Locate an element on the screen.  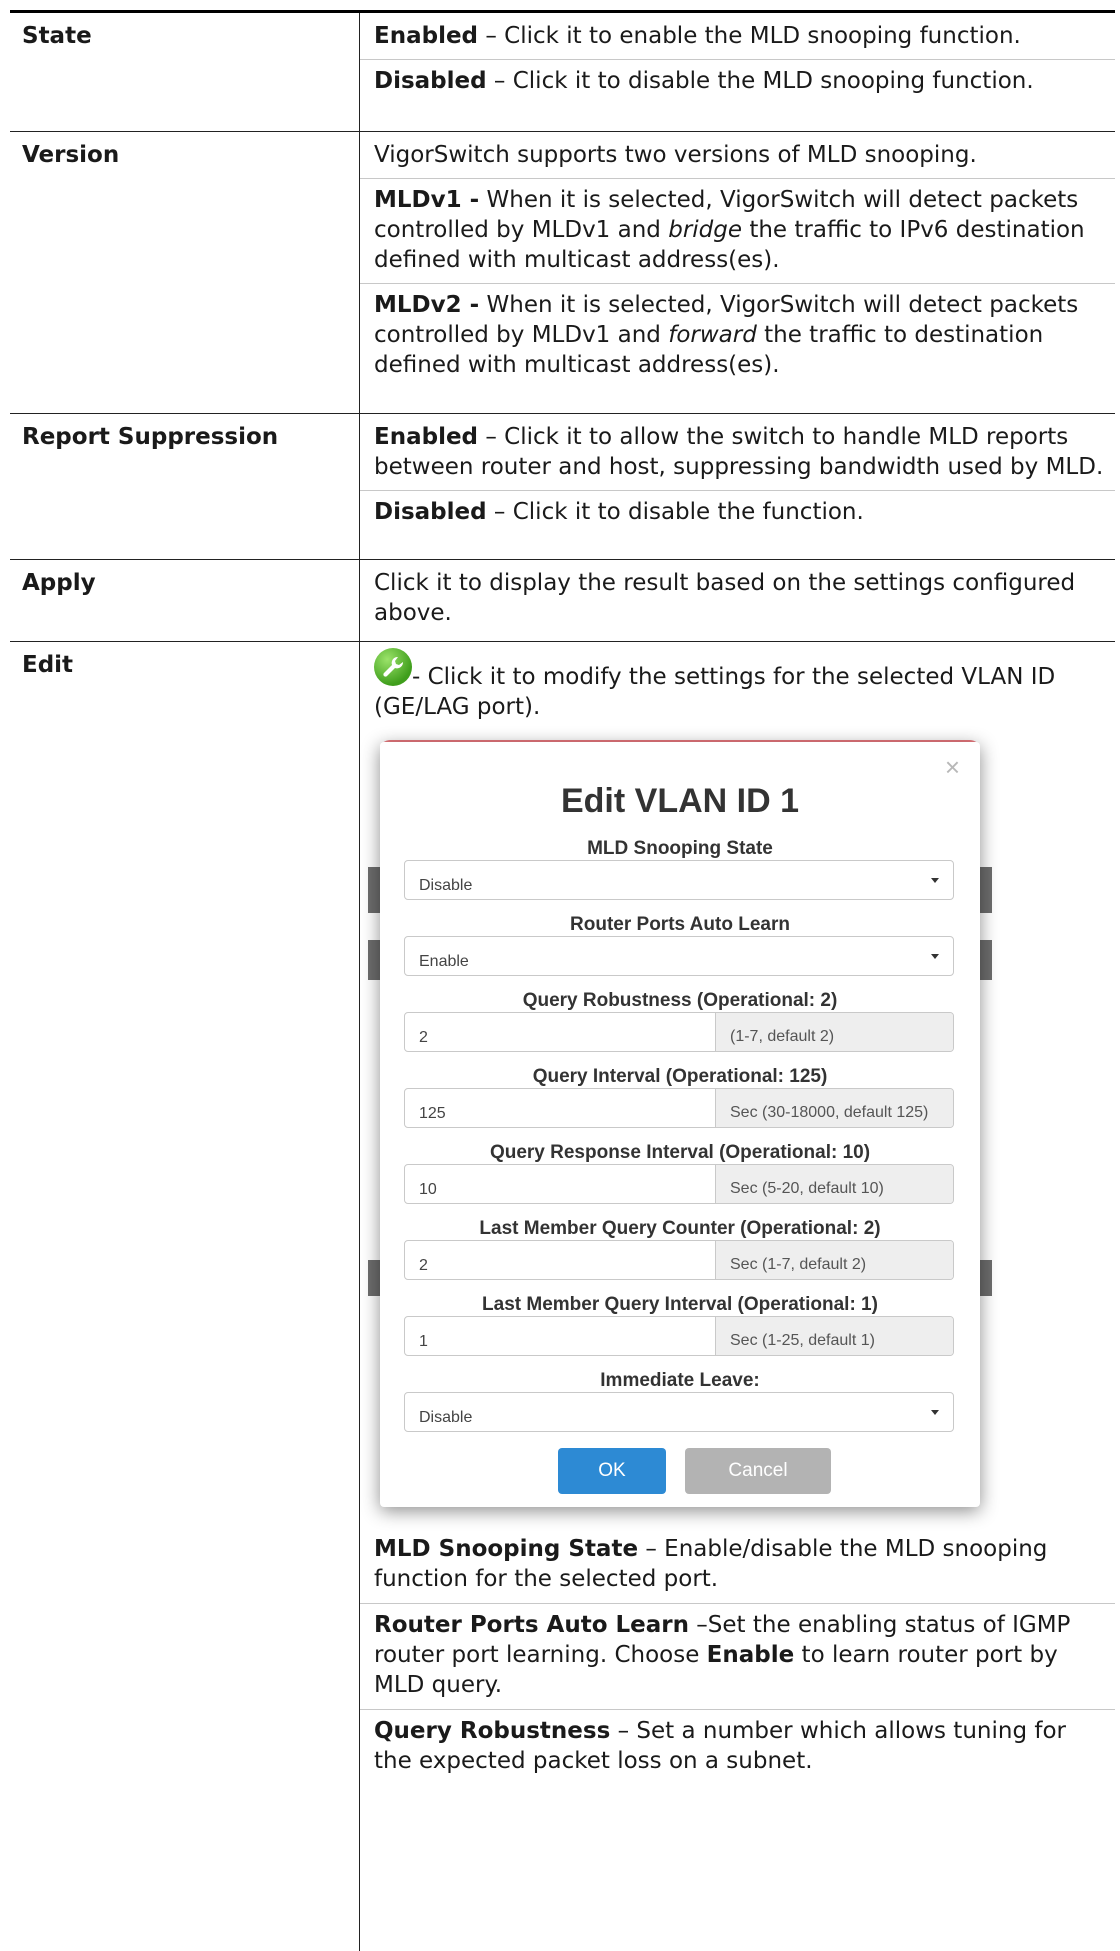
term: Query Robustness is located at coordinates (492, 1731).